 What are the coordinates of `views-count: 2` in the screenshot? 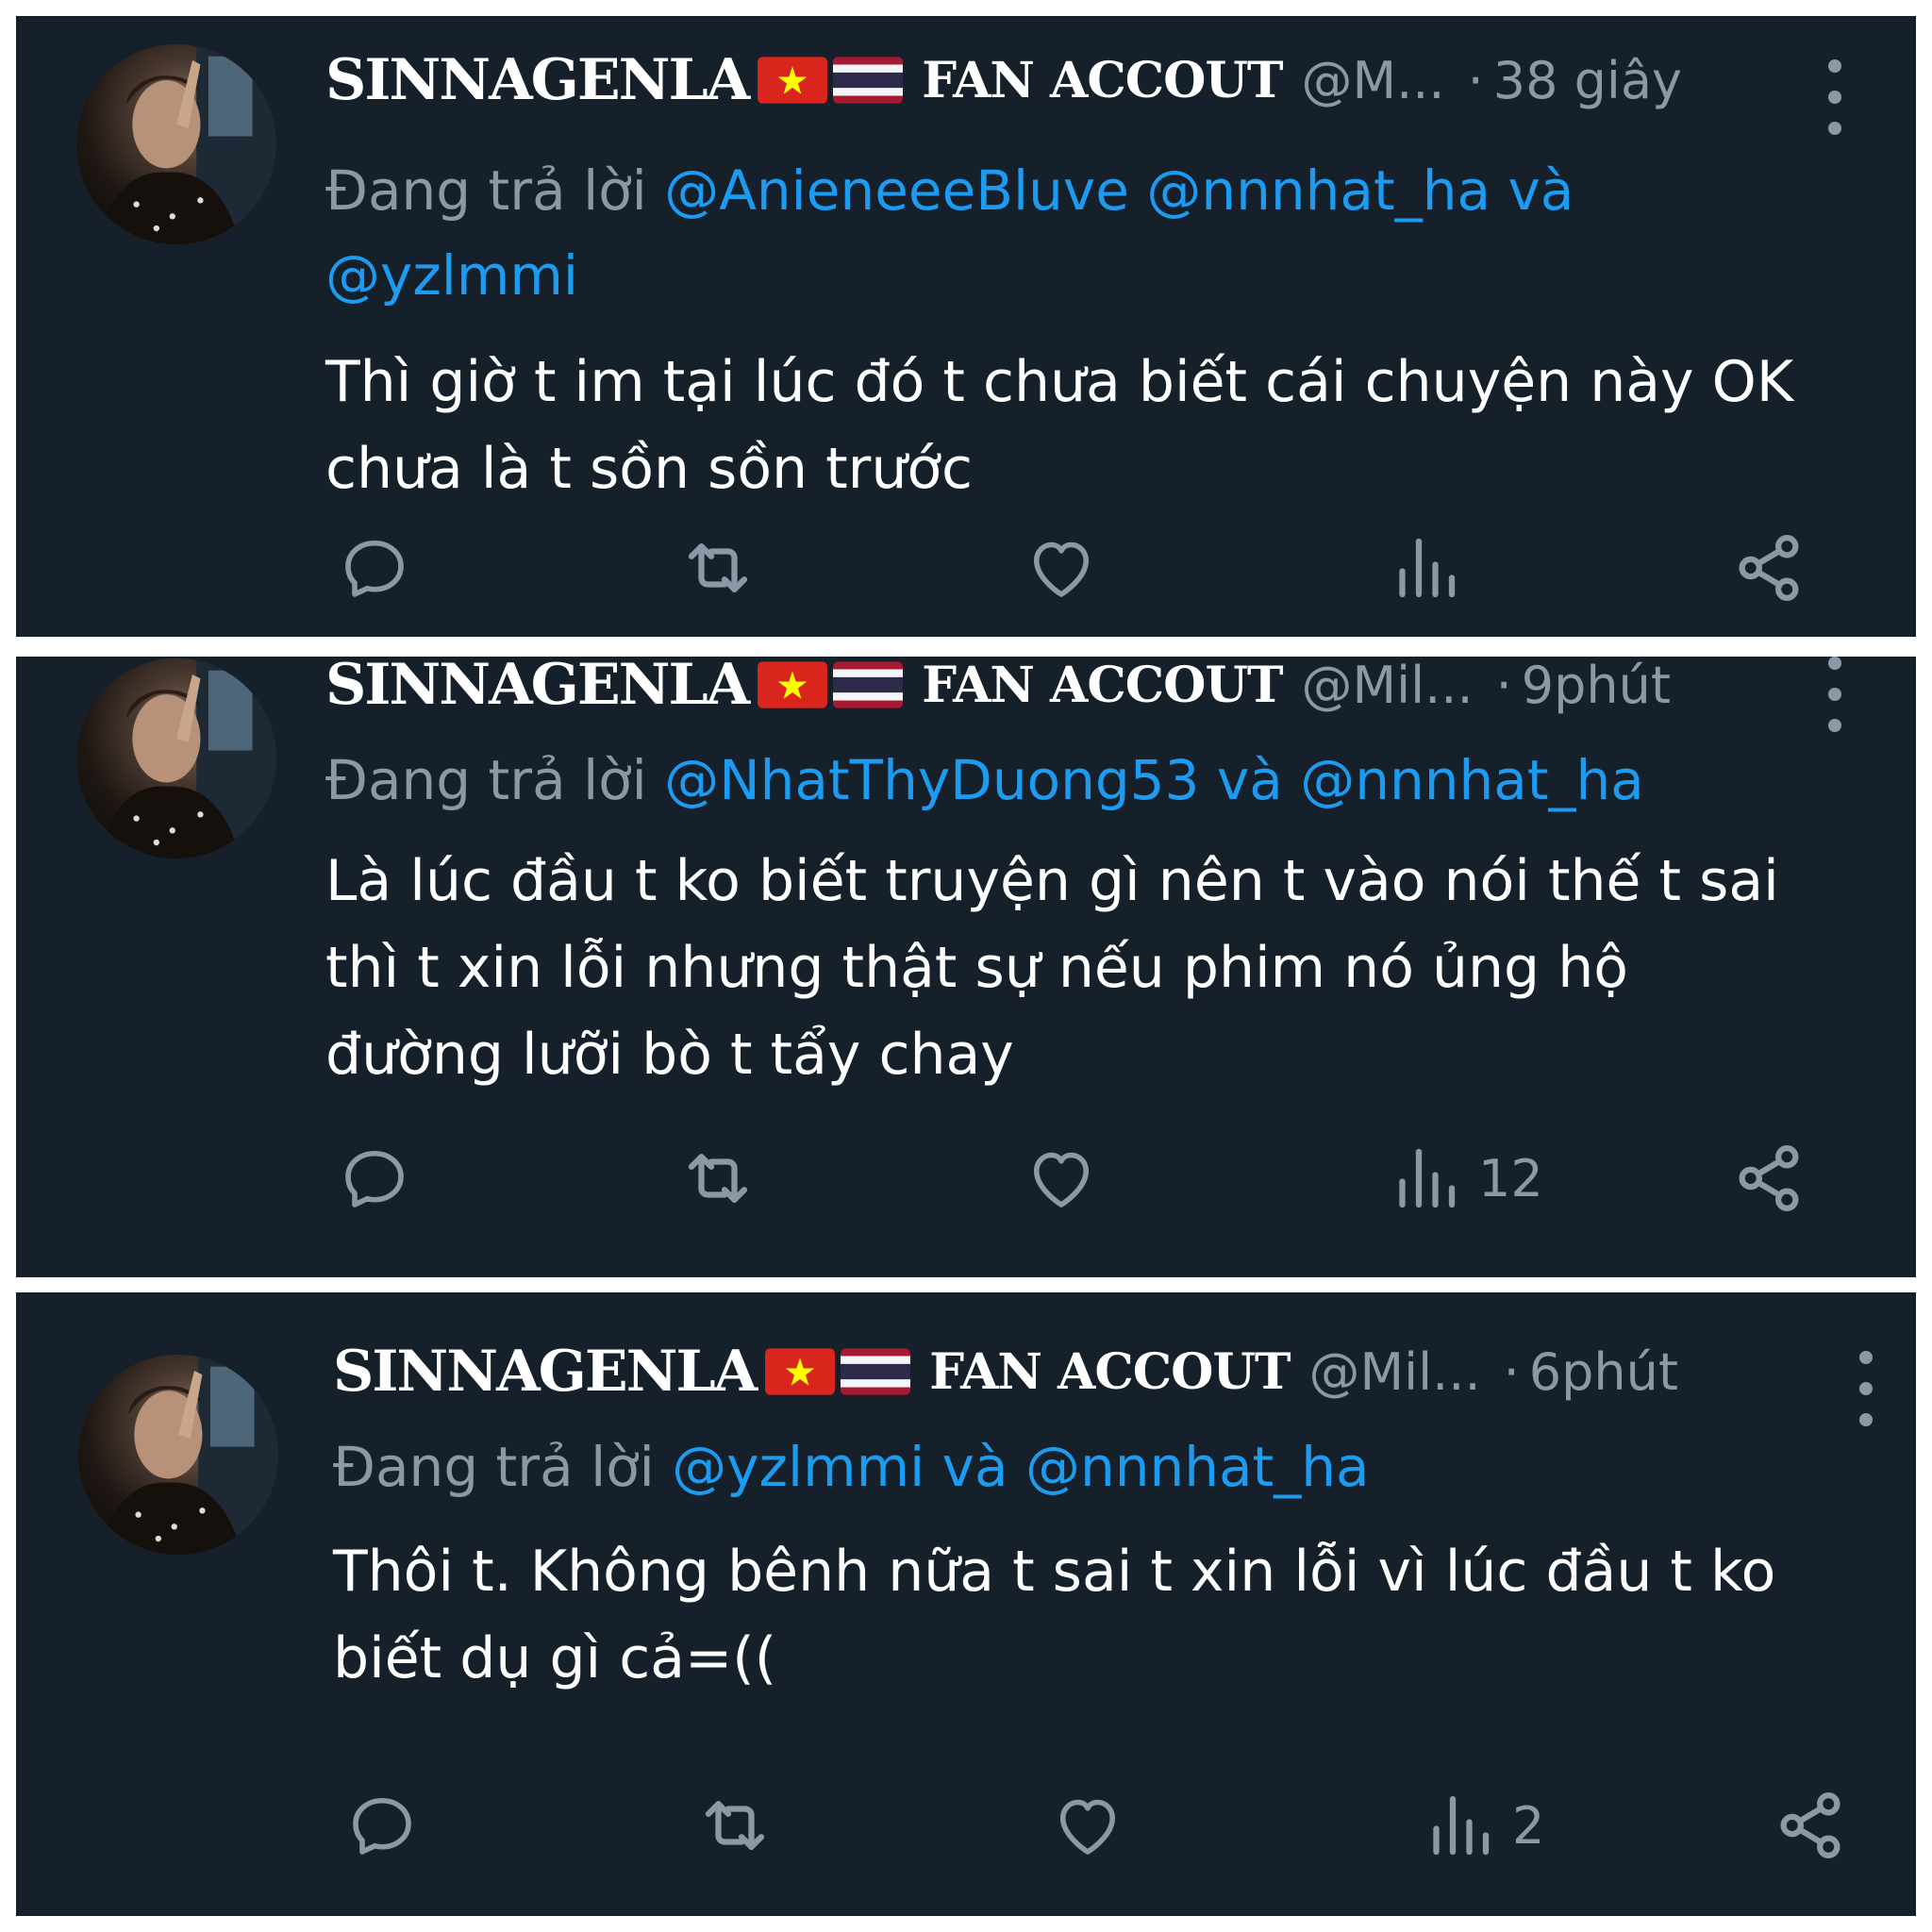 It's located at (1528, 1826).